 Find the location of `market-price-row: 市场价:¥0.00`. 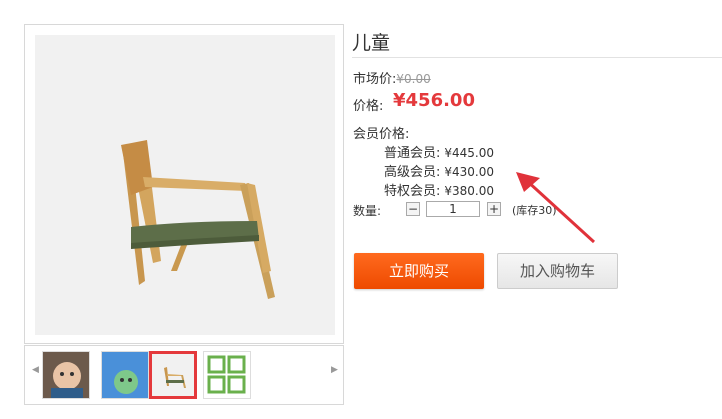

market-price-row: 市场价:¥0.00 is located at coordinates (392, 77).